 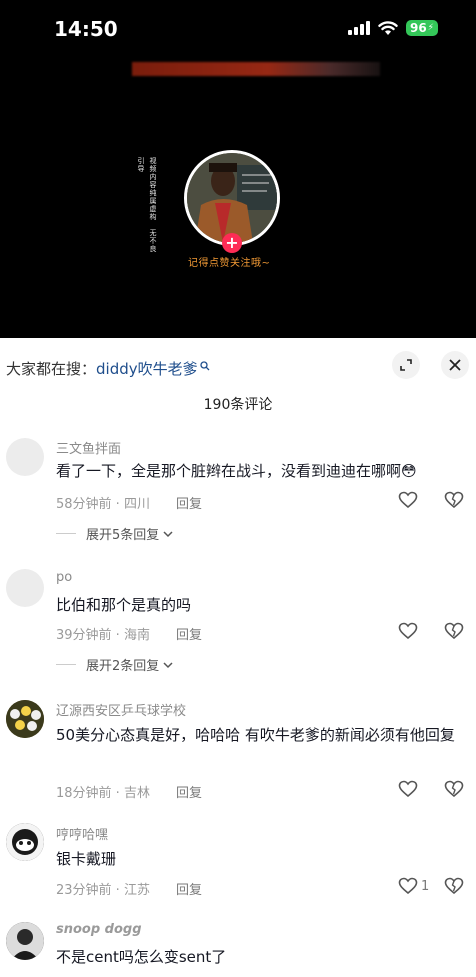 I want to click on close-icon, so click(x=455, y=365).